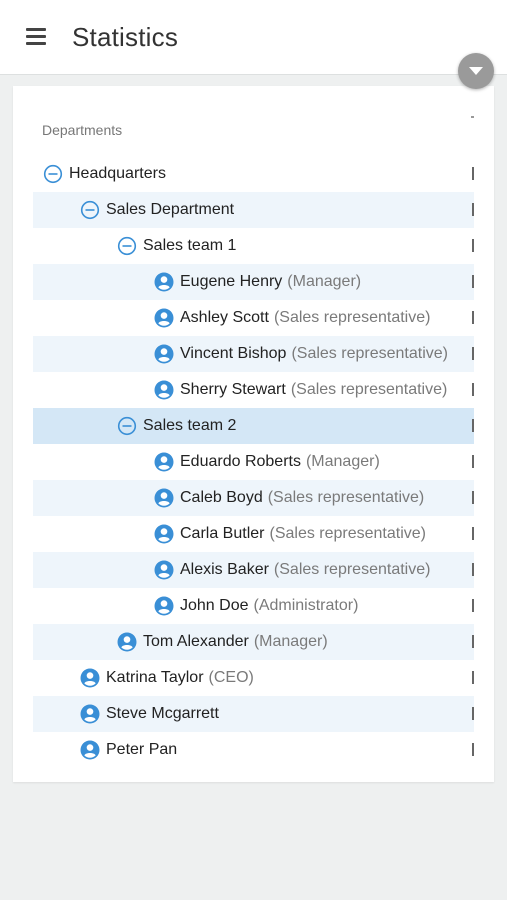 This screenshot has width=507, height=900. Describe the element at coordinates (196, 641) in the screenshot. I see `row-name: Tom Alexander` at that location.